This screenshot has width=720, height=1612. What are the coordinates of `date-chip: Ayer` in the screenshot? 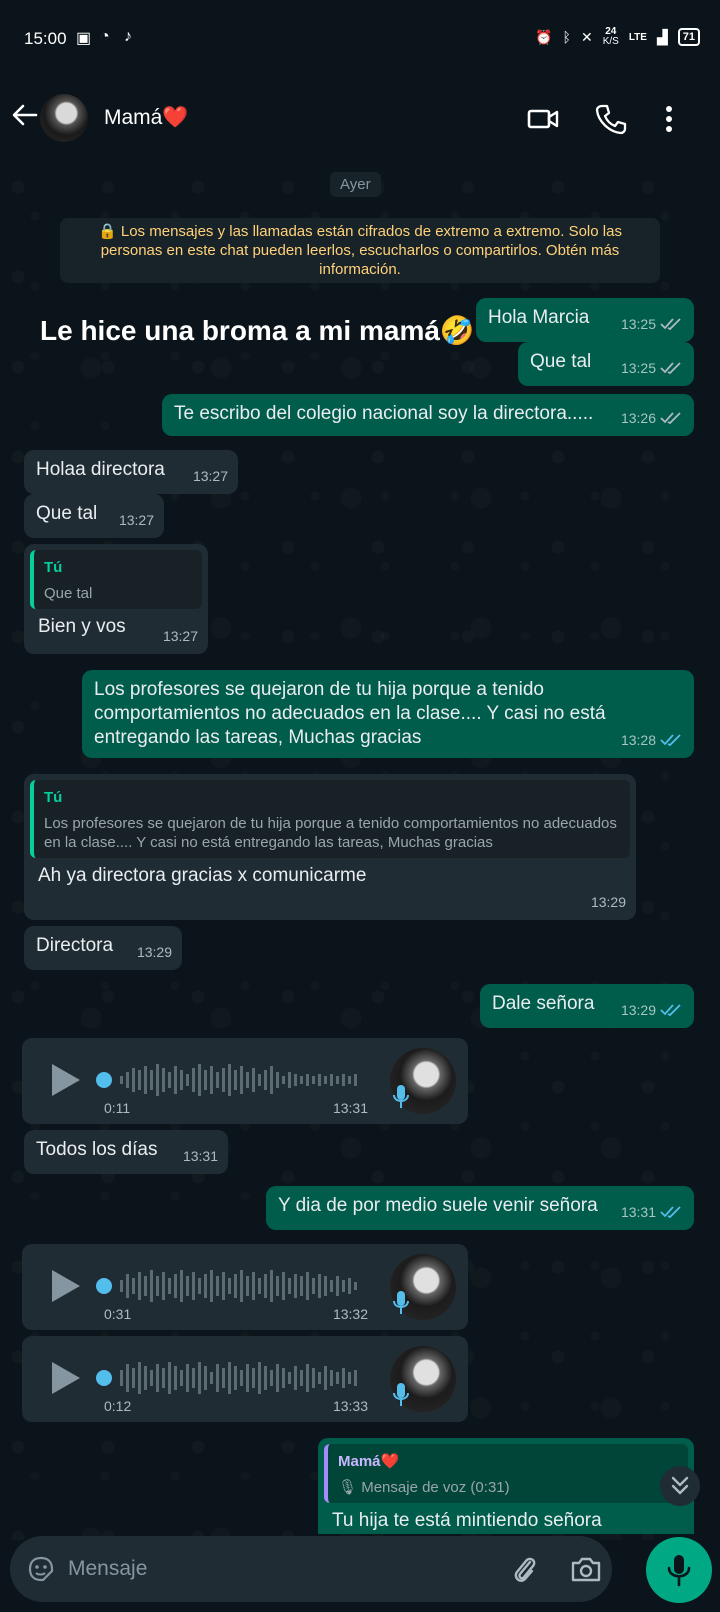 It's located at (355, 184).